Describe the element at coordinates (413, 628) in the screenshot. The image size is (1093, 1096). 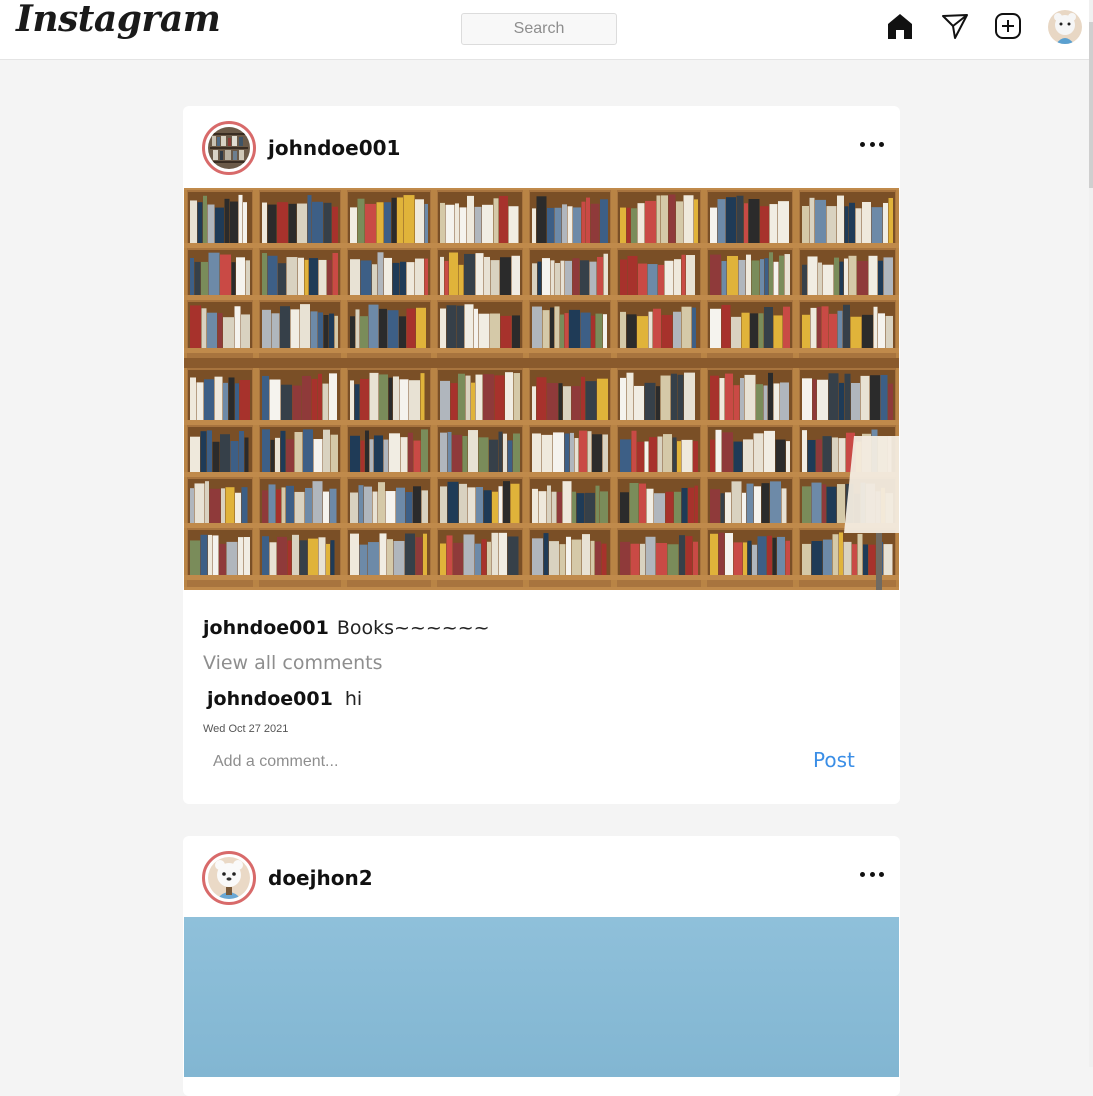
I see `caption-text: Books~~~~~~` at that location.